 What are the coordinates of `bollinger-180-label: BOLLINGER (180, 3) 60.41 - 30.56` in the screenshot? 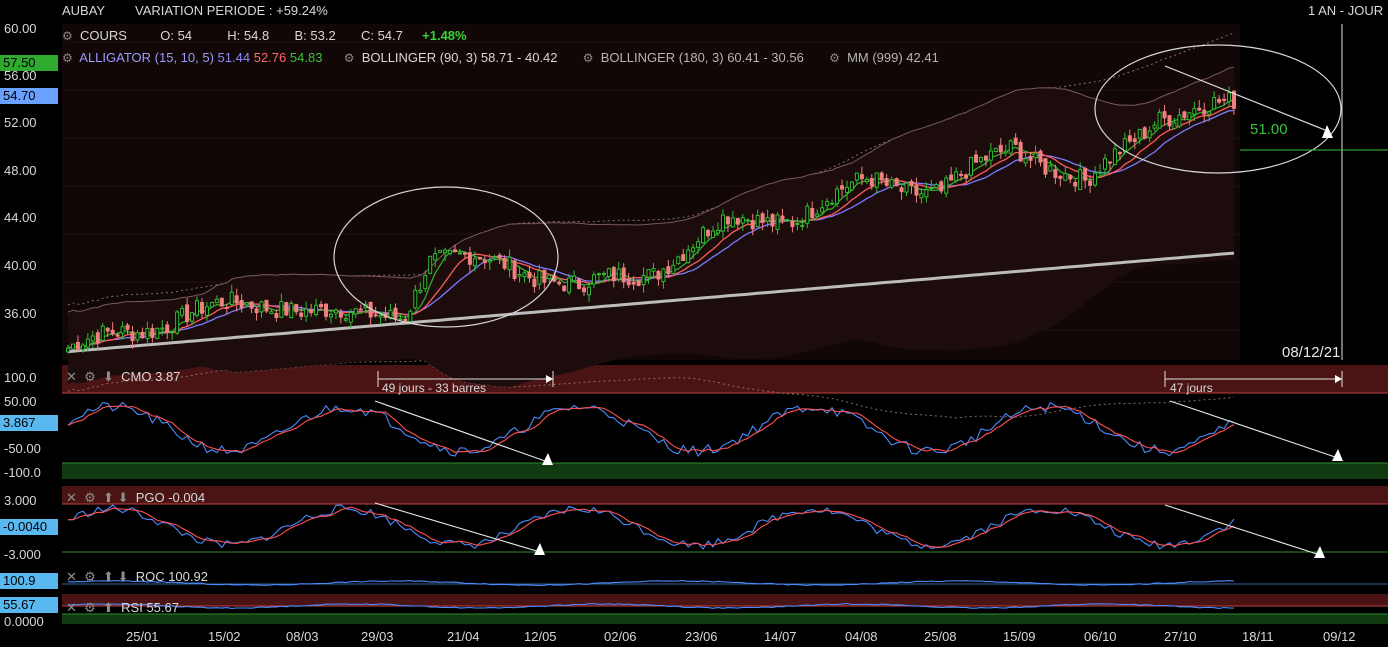 It's located at (702, 57).